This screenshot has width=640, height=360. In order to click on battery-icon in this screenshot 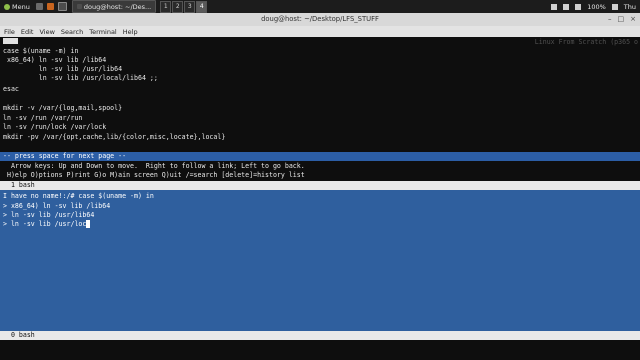, I will do `click(578, 6)`.